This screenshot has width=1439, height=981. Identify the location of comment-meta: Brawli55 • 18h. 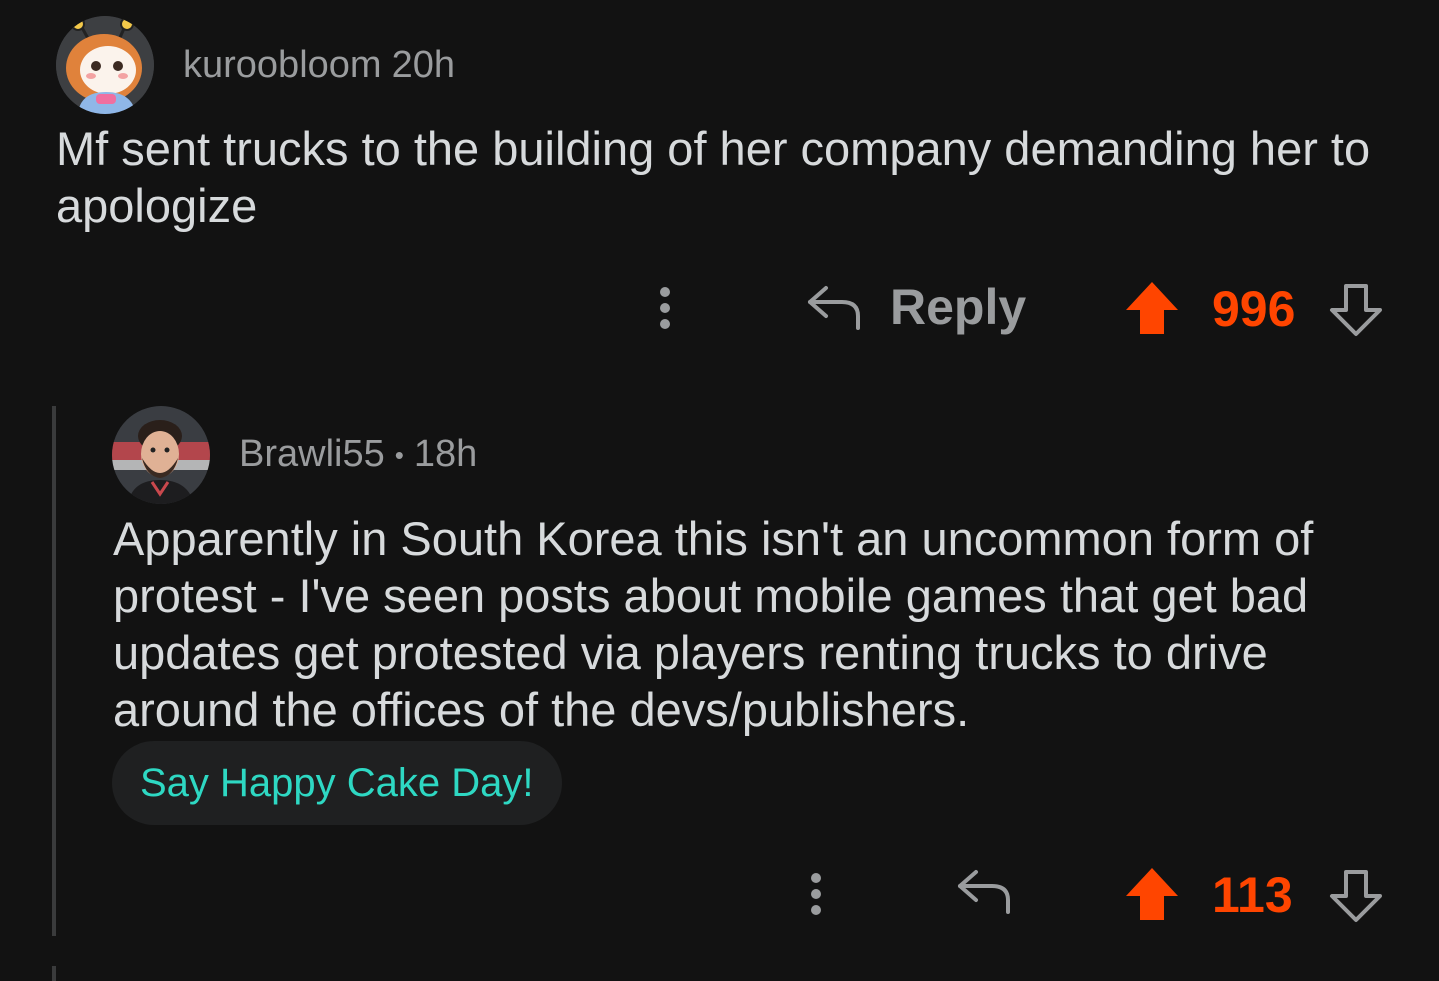
(358, 454).